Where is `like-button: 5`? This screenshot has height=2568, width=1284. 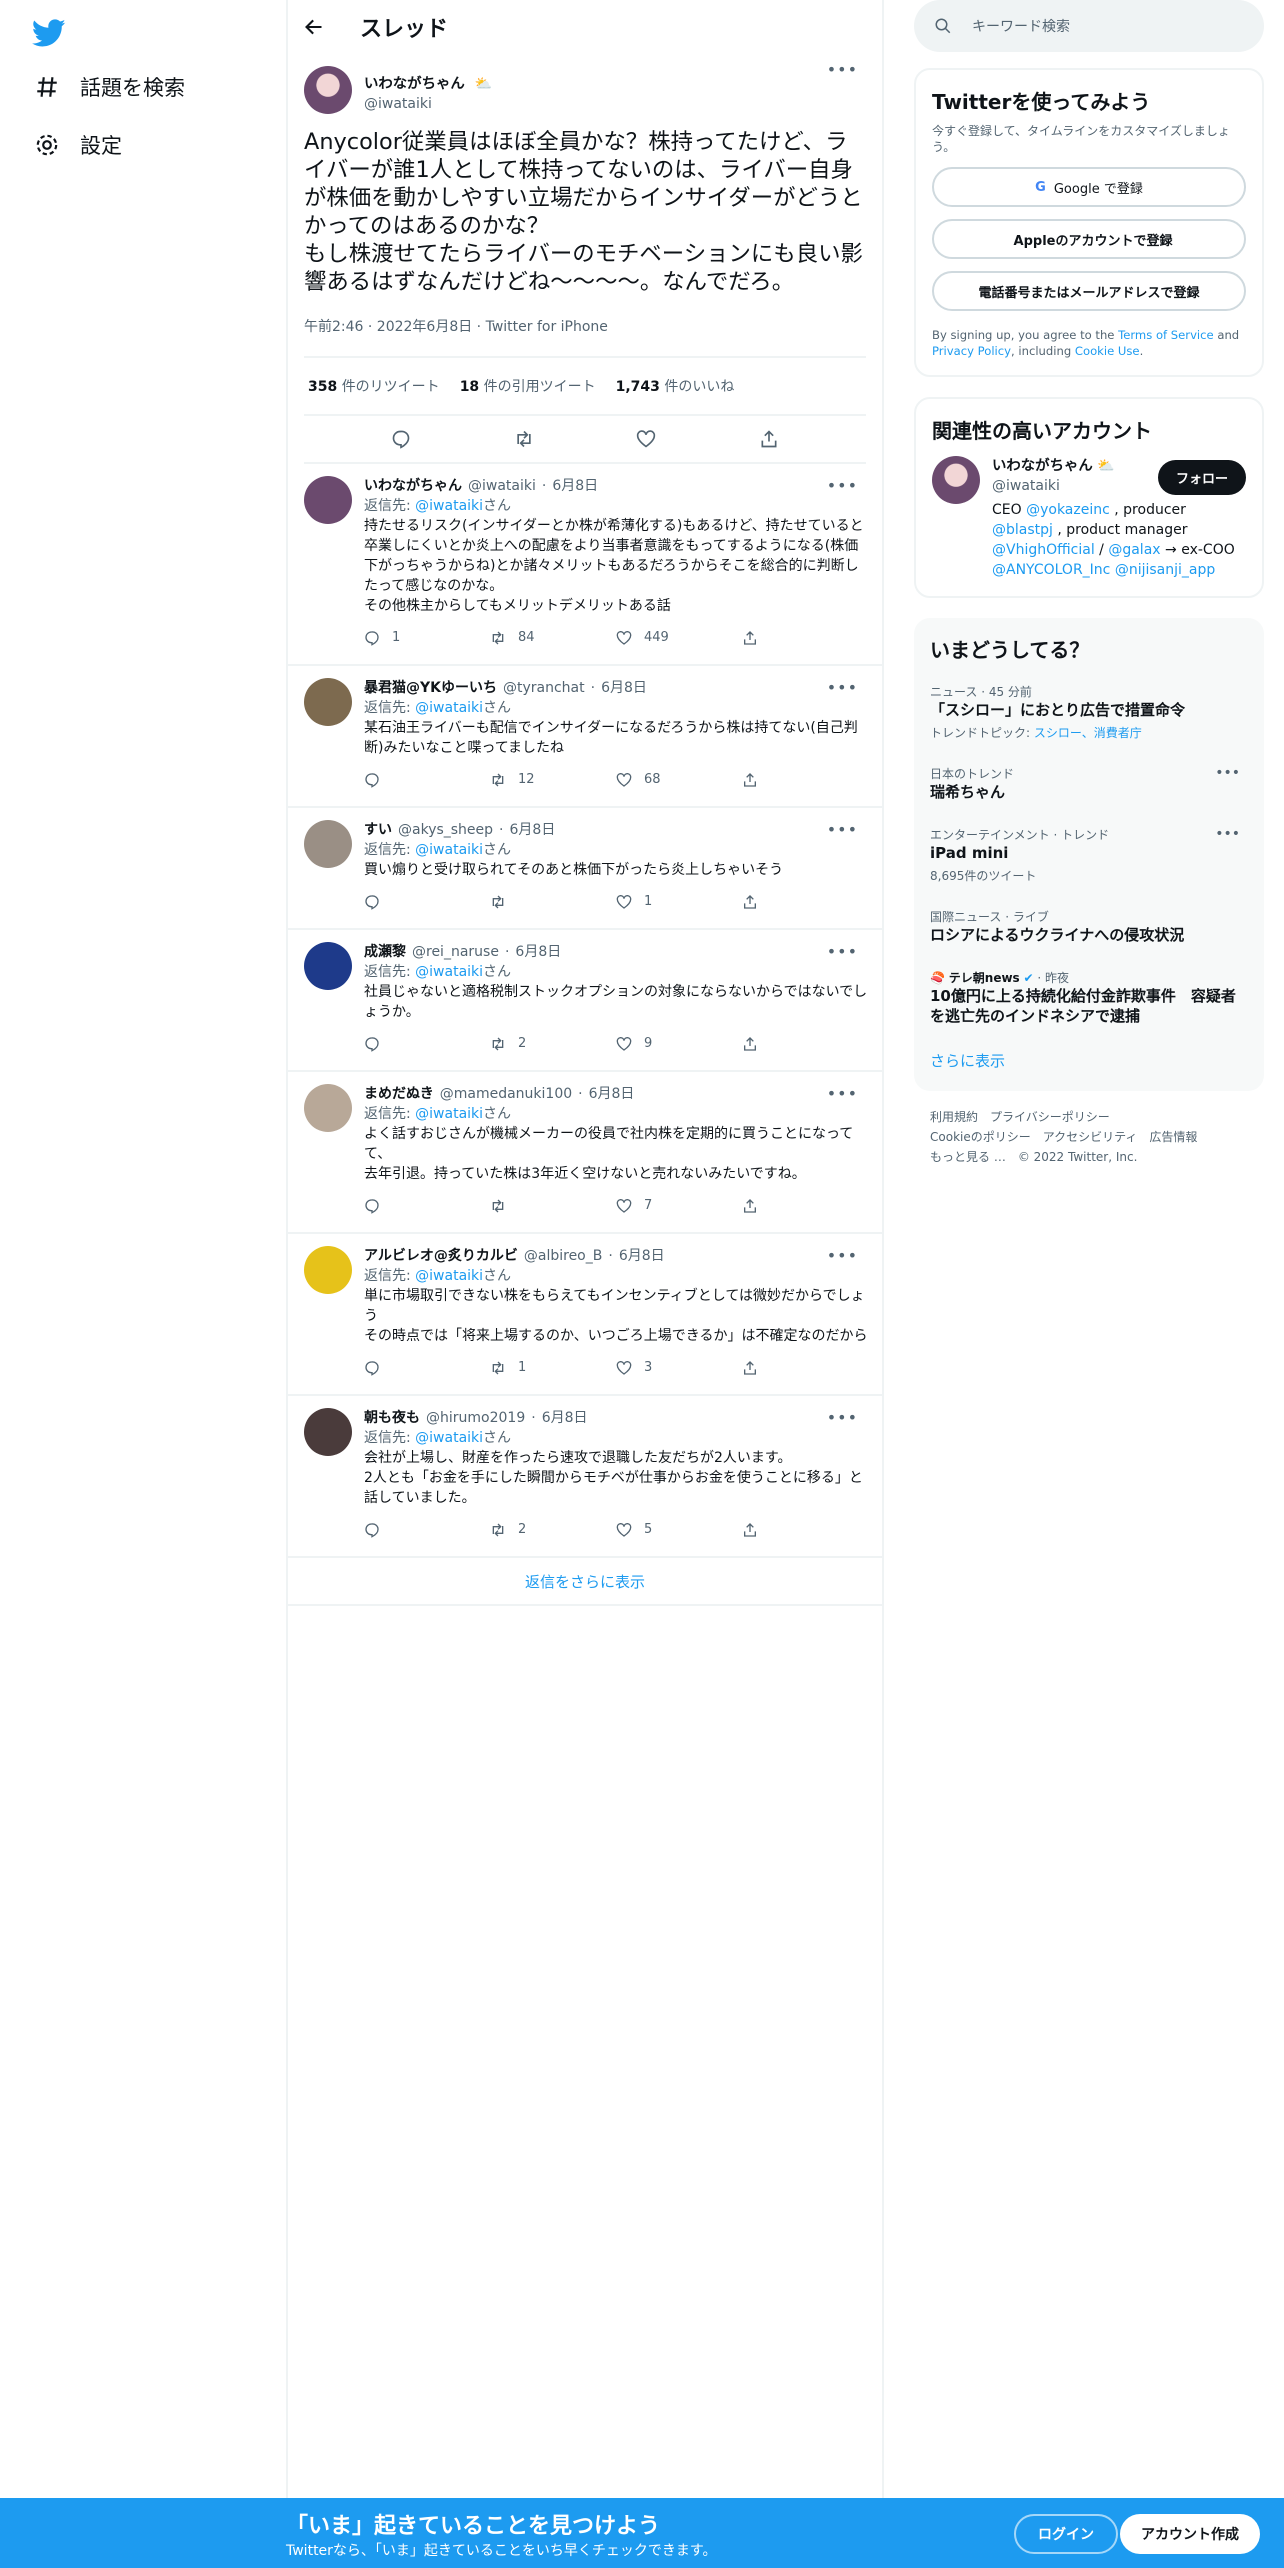 like-button: 5 is located at coordinates (679, 1530).